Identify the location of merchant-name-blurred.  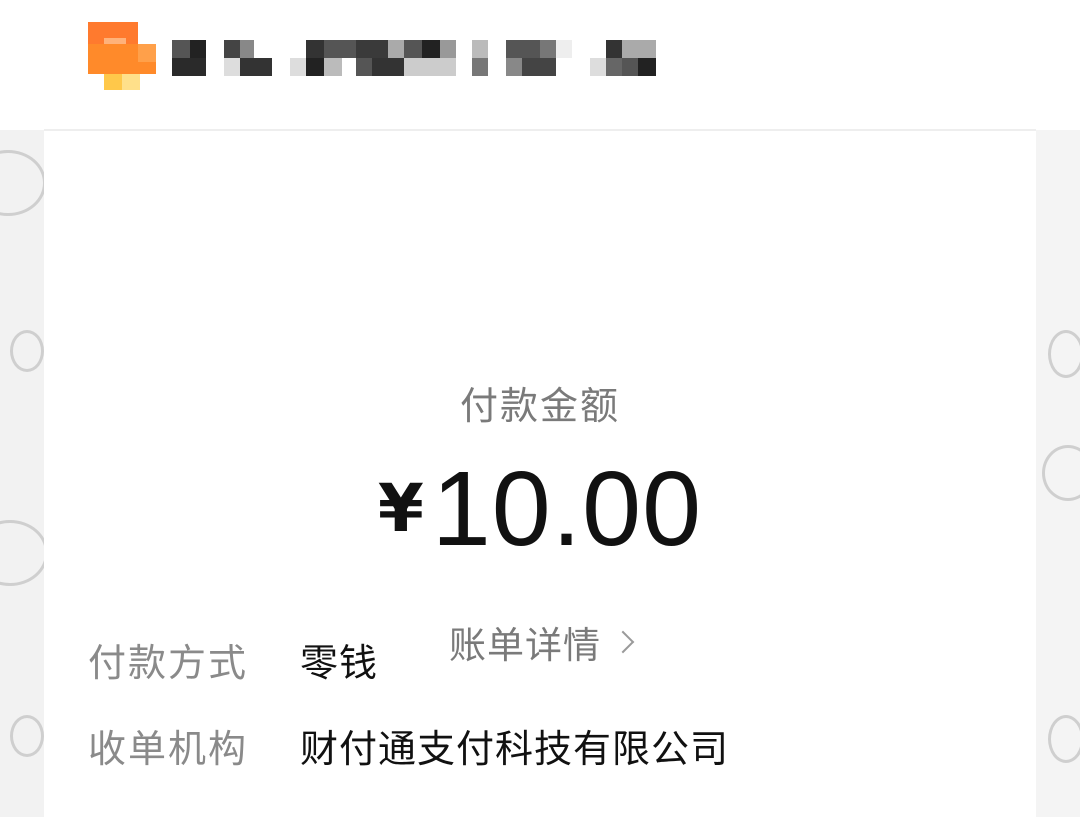
(417, 58).